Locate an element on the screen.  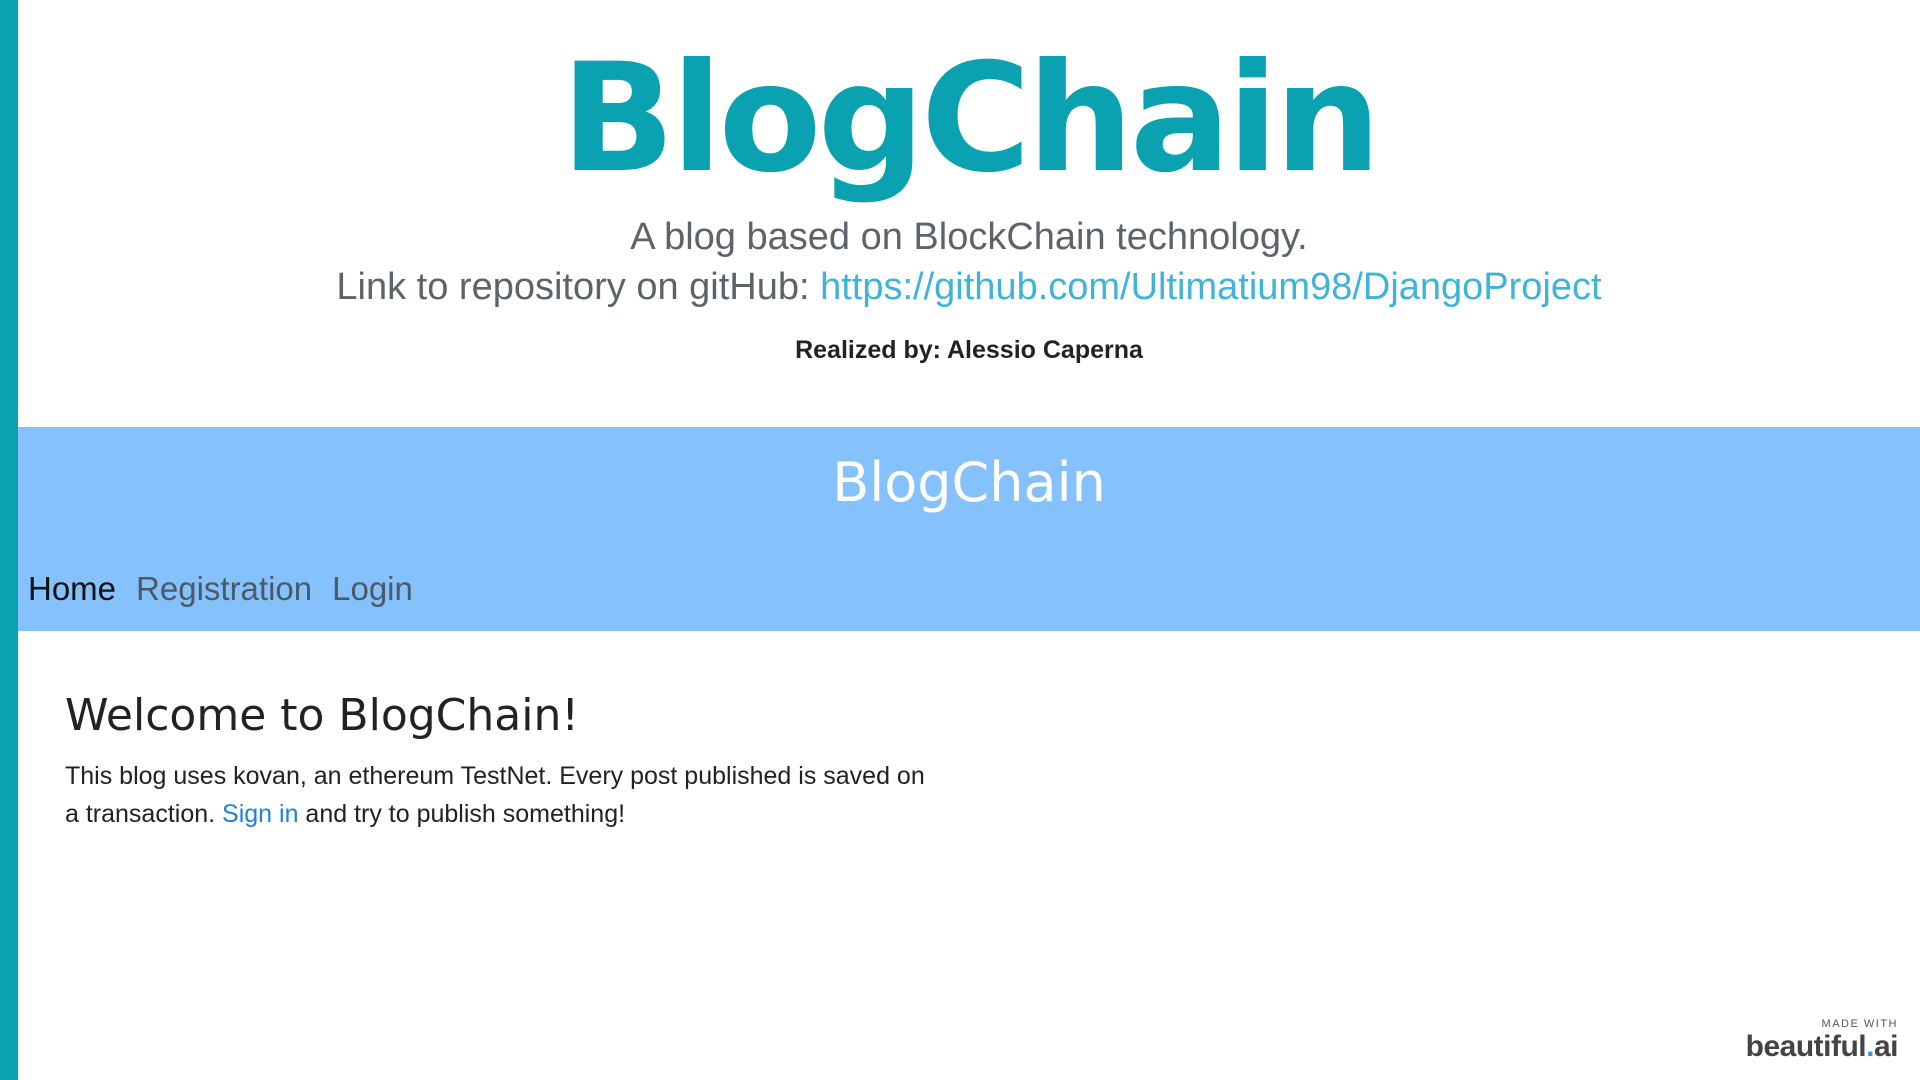
watermark-brand-main: beautiful is located at coordinates (1806, 1046).